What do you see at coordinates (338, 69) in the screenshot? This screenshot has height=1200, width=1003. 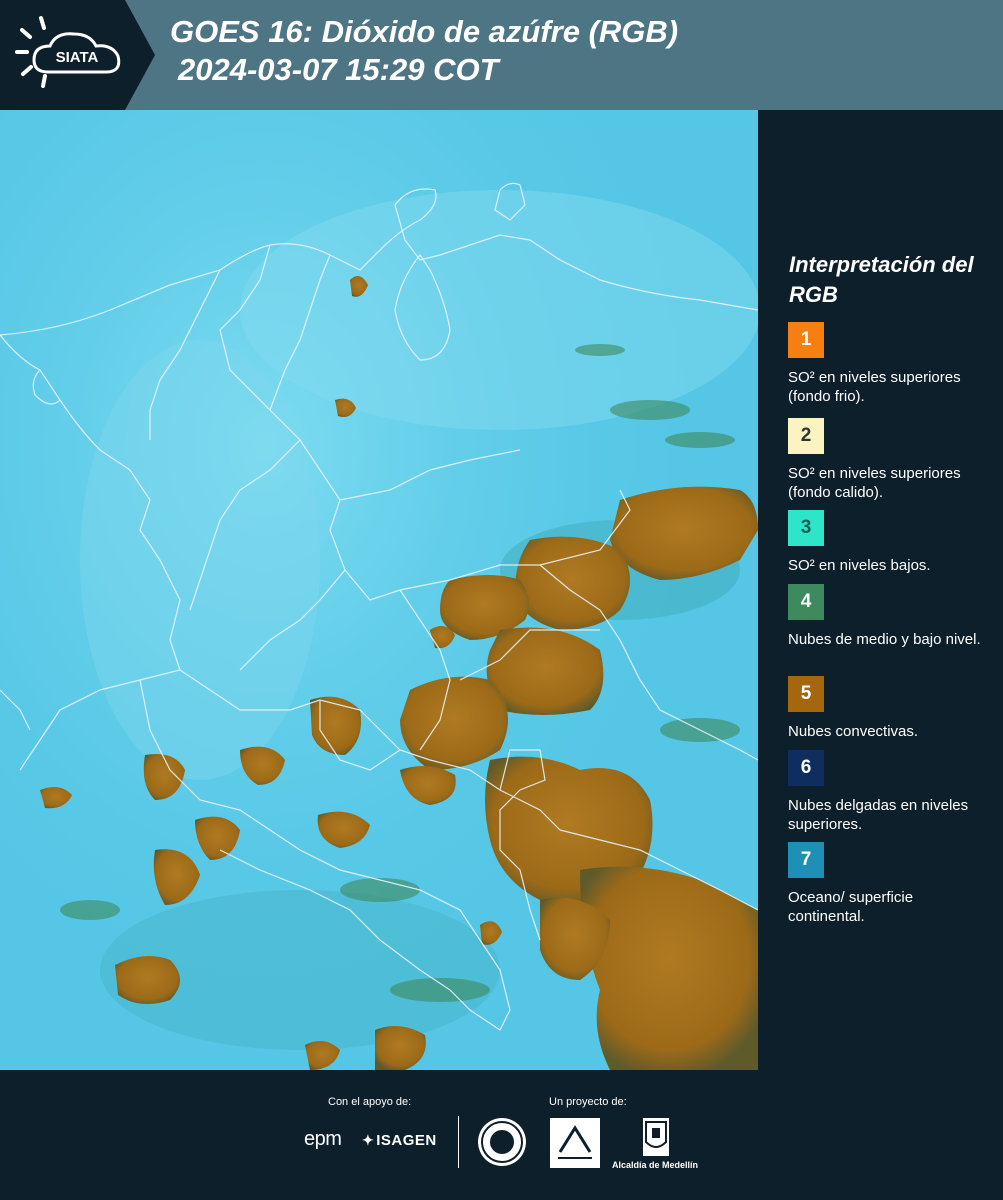 I see `timestamp: 2024-03-07 15:29 COT` at bounding box center [338, 69].